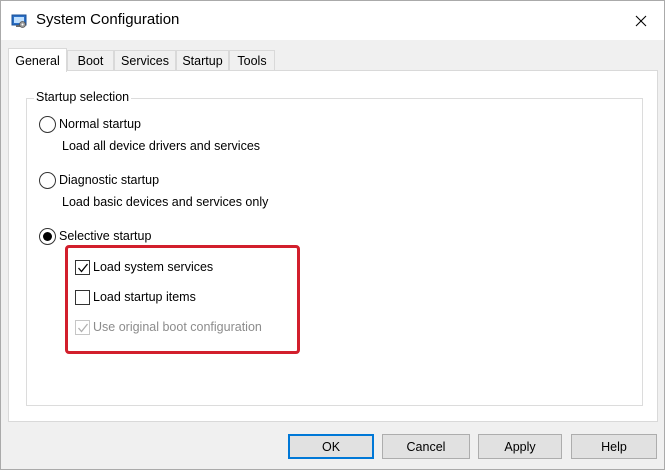 The height and width of the screenshot is (470, 665). What do you see at coordinates (83, 97) in the screenshot?
I see `group-legend: Startup selection` at bounding box center [83, 97].